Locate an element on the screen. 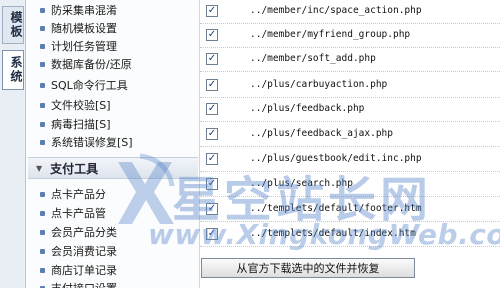  menu-item-label: 防采集串混淆 is located at coordinates (84, 10).